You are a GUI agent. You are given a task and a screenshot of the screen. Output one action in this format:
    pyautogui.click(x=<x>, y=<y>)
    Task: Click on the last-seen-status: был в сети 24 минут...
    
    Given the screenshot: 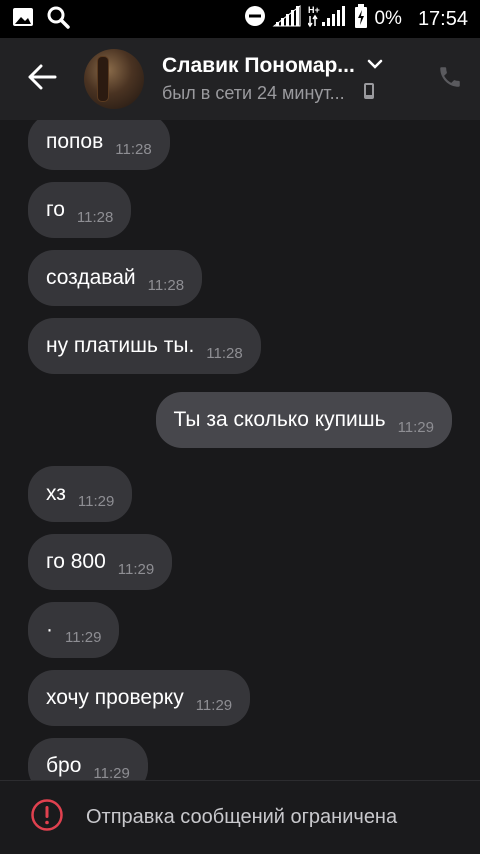 What is the action you would take?
    pyautogui.click(x=253, y=92)
    